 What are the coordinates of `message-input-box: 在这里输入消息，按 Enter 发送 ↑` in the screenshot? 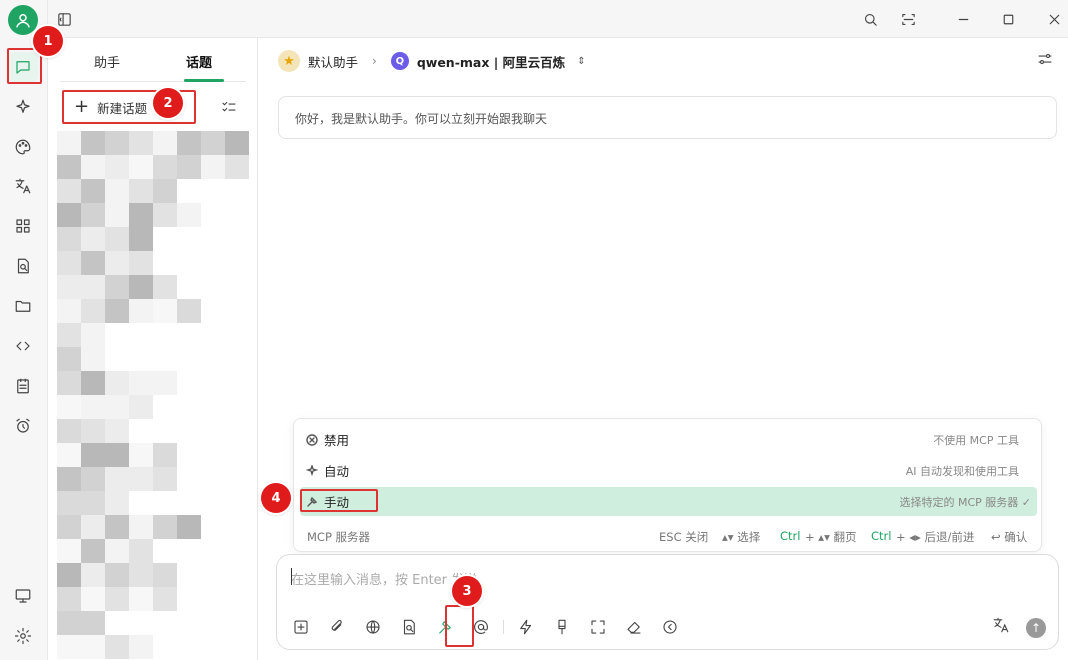 It's located at (667, 602).